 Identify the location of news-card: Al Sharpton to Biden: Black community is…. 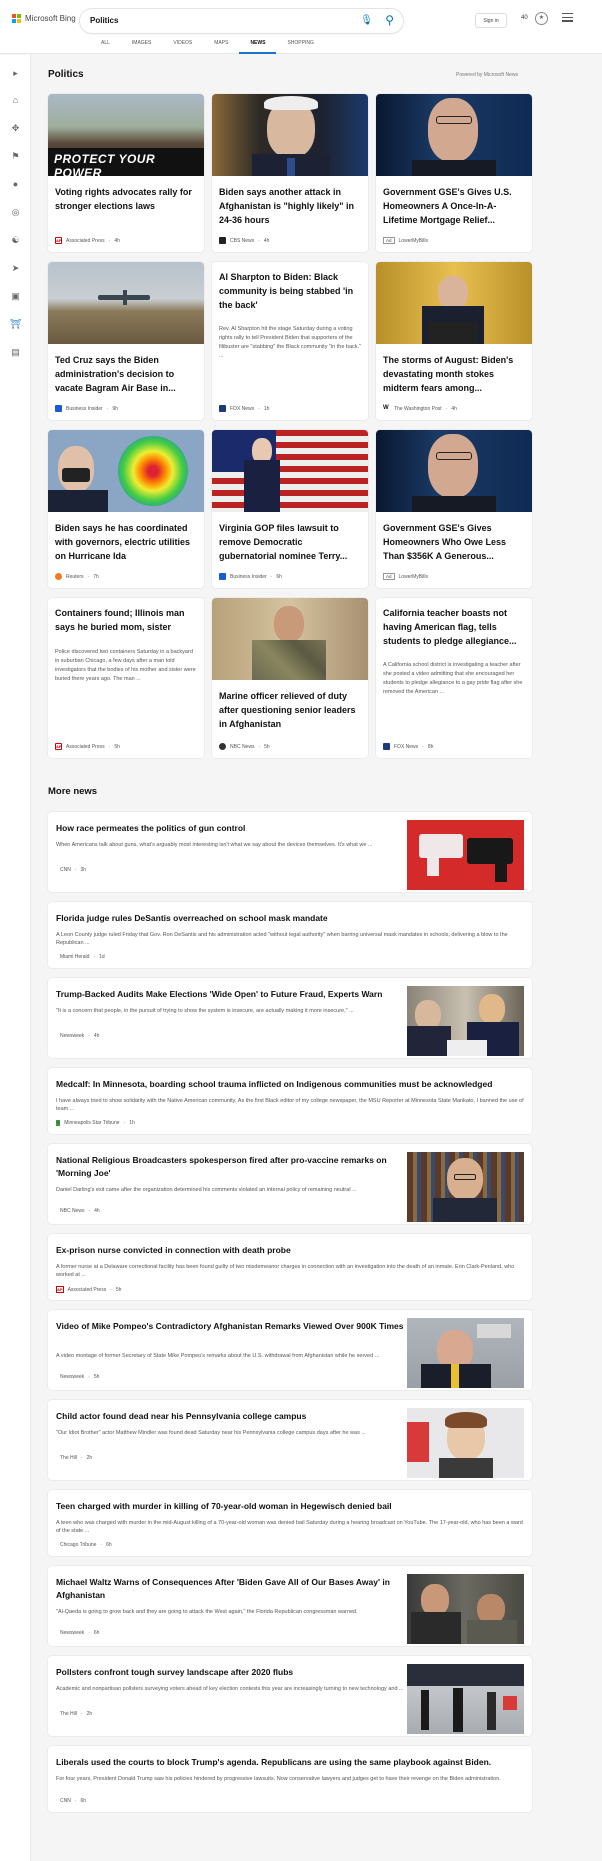
(290, 341).